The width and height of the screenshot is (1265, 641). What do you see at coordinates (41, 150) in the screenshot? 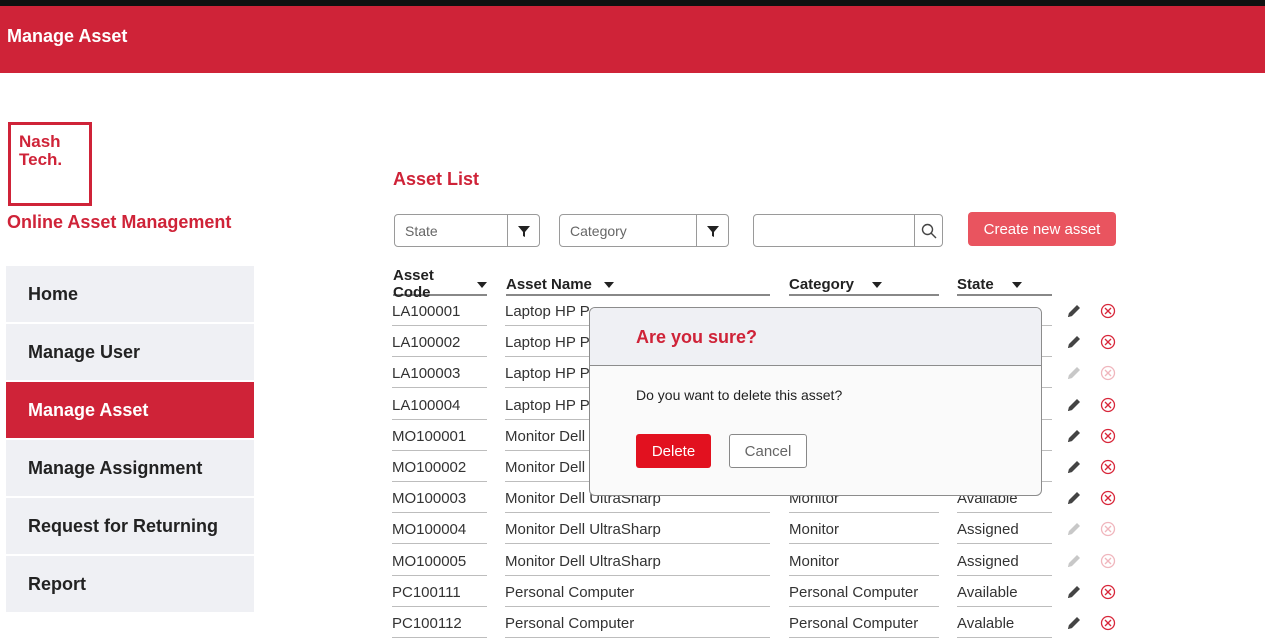
I see `logo-text: Nash Tech.` at bounding box center [41, 150].